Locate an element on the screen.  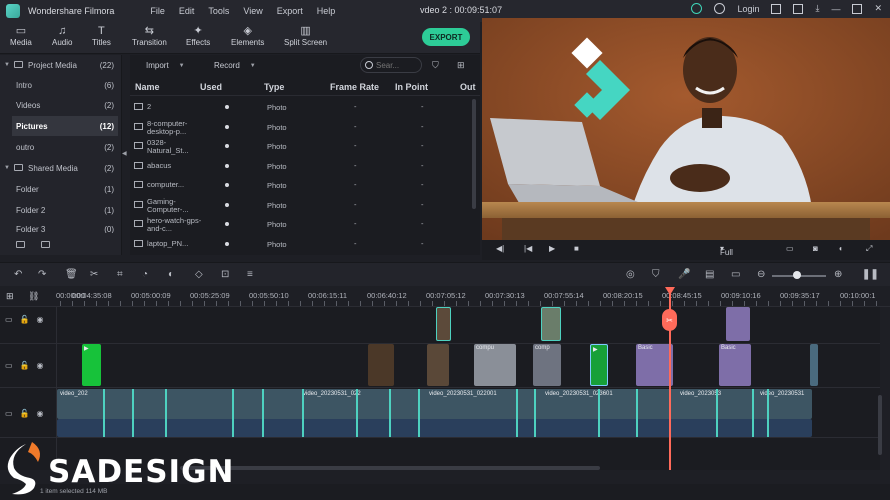
fit-icon: ⊡ is located at coordinates (225, 274).